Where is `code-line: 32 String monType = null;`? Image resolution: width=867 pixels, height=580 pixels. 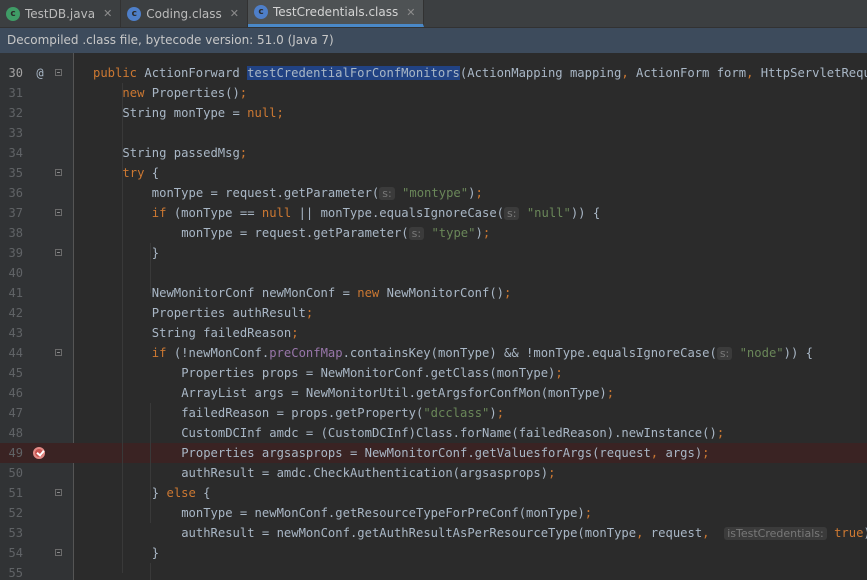
code-line: 32 String monType = null; is located at coordinates (433, 113).